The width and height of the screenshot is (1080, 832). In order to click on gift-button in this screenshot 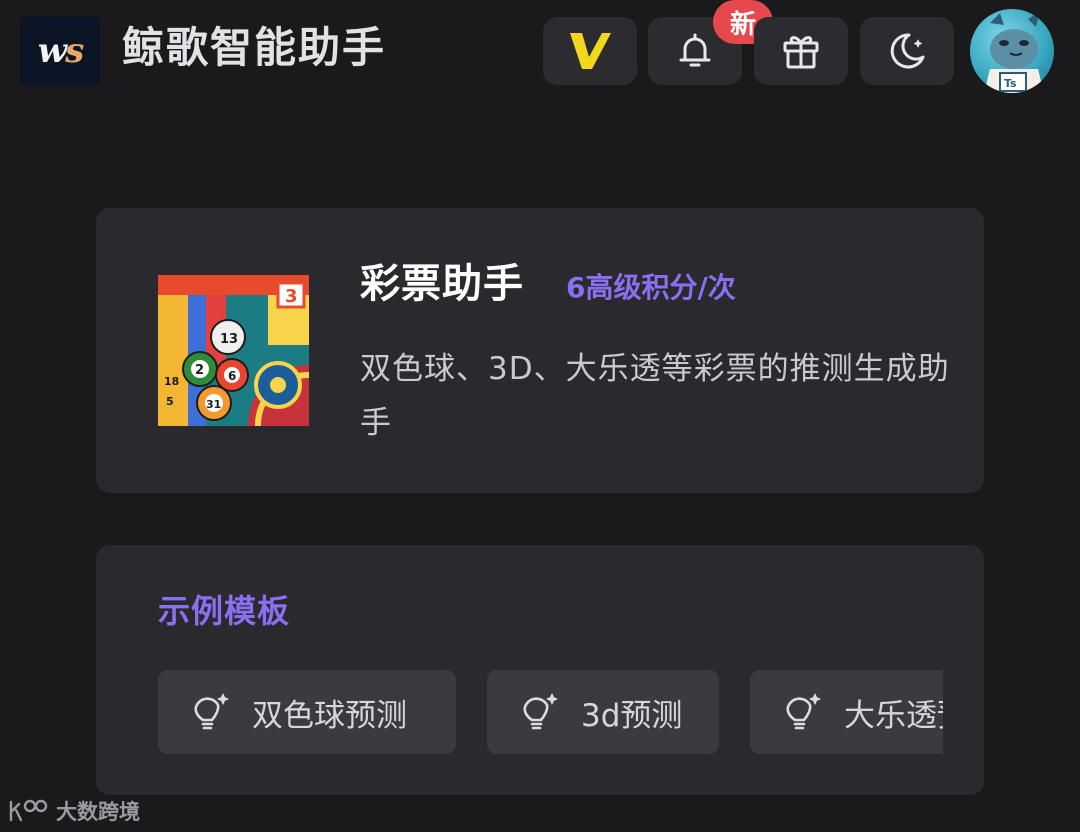, I will do `click(801, 51)`.